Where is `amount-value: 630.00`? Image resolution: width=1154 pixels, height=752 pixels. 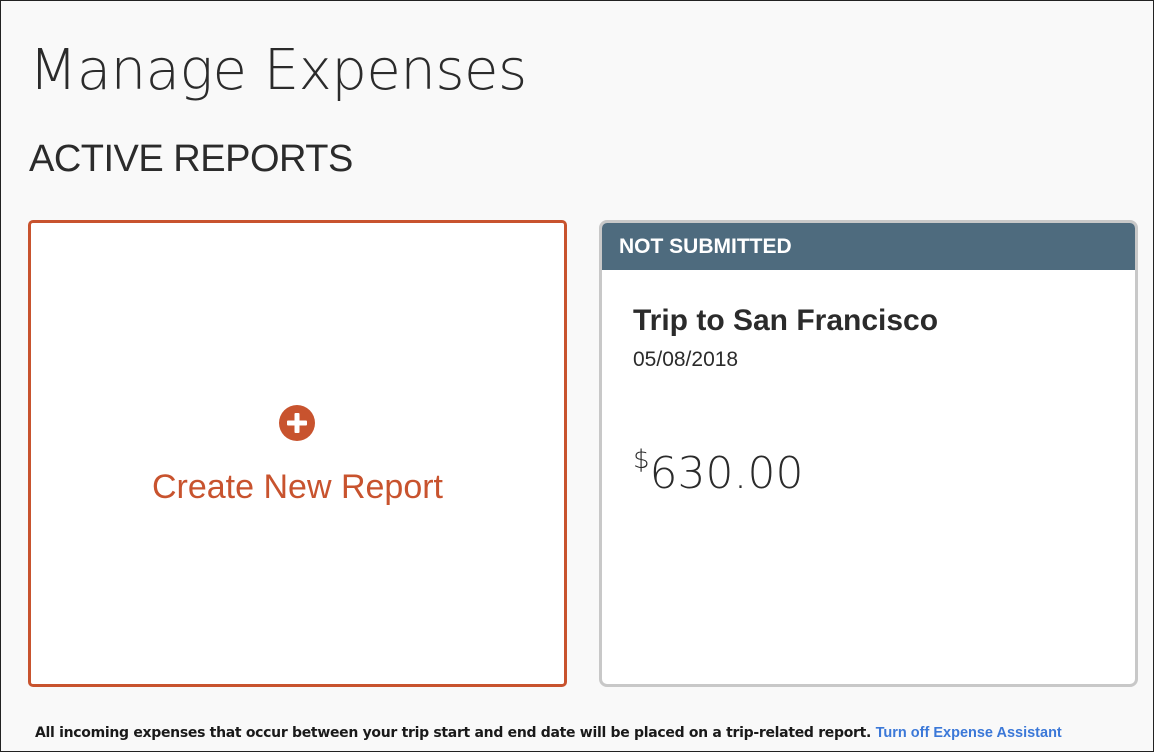
amount-value: 630.00 is located at coordinates (726, 473).